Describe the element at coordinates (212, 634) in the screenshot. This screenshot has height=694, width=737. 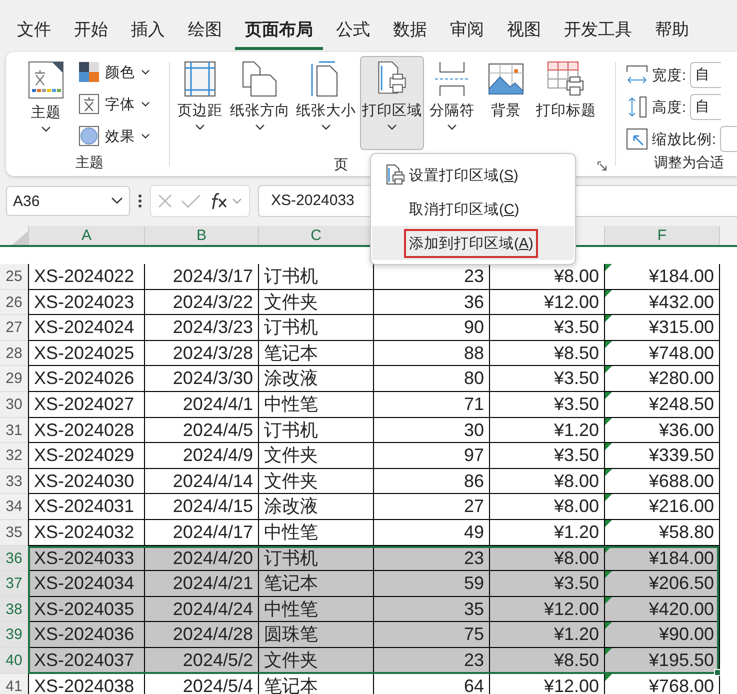
I see `table-cell: 2024/4/28` at that location.